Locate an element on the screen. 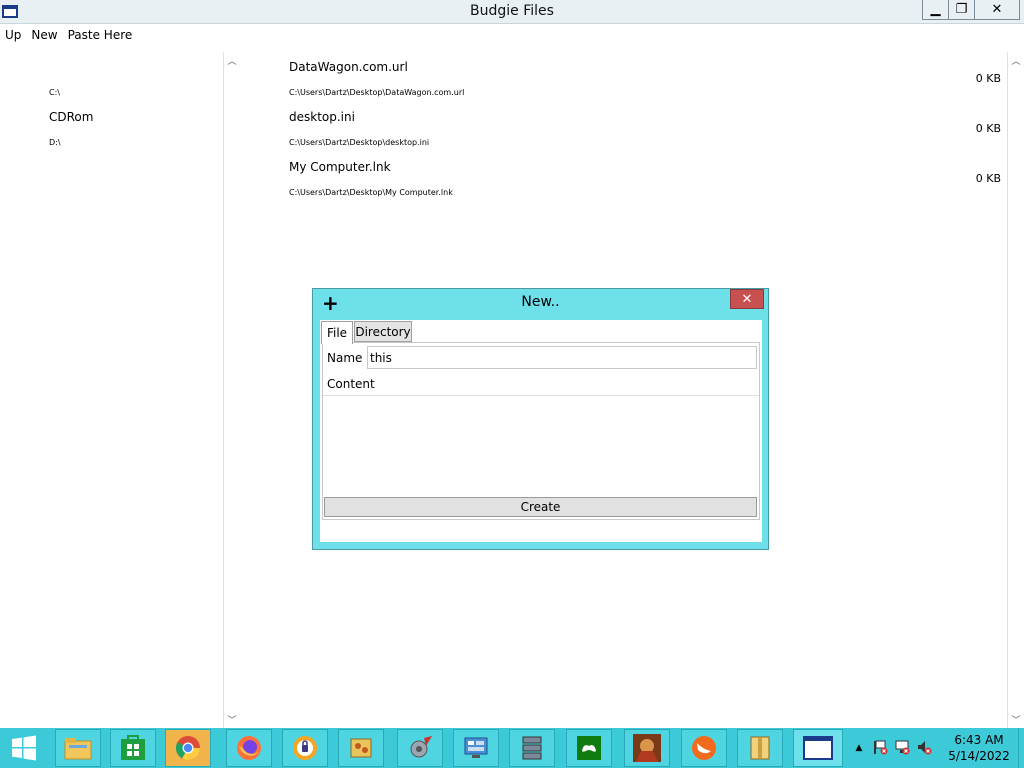  taskbar-archive-icon is located at coordinates (760, 748).